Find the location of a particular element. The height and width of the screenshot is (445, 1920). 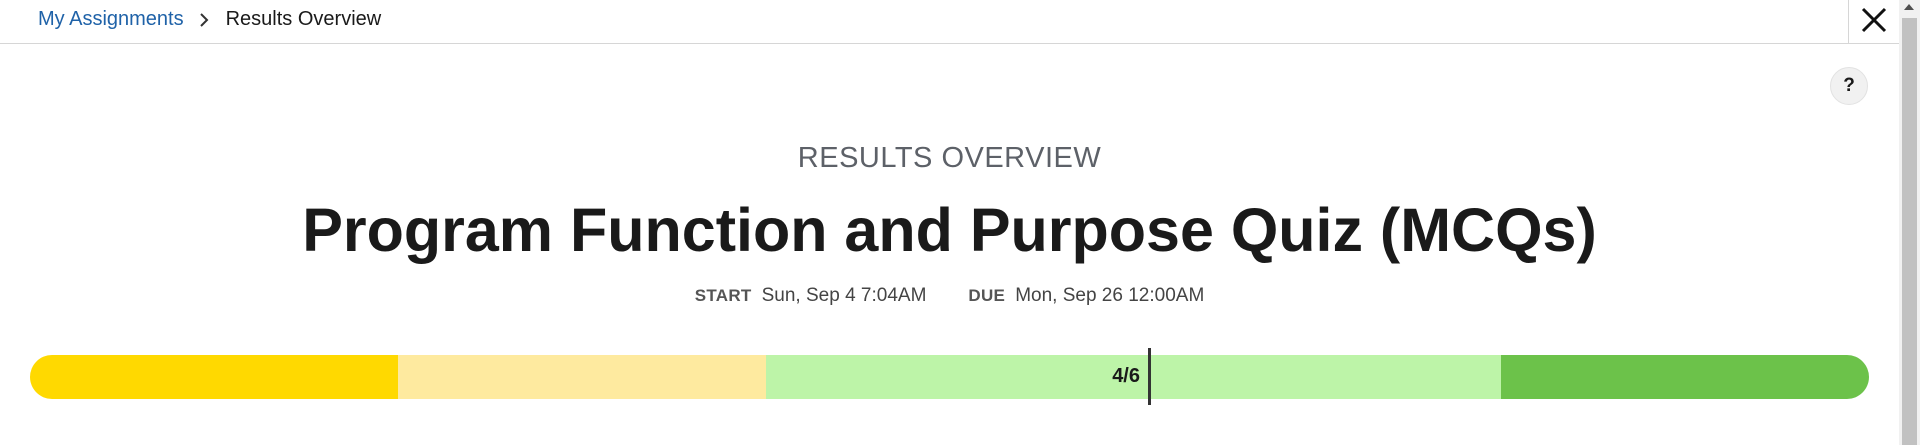

start-date: Sun, Sep 4 7:04AM is located at coordinates (844, 295).